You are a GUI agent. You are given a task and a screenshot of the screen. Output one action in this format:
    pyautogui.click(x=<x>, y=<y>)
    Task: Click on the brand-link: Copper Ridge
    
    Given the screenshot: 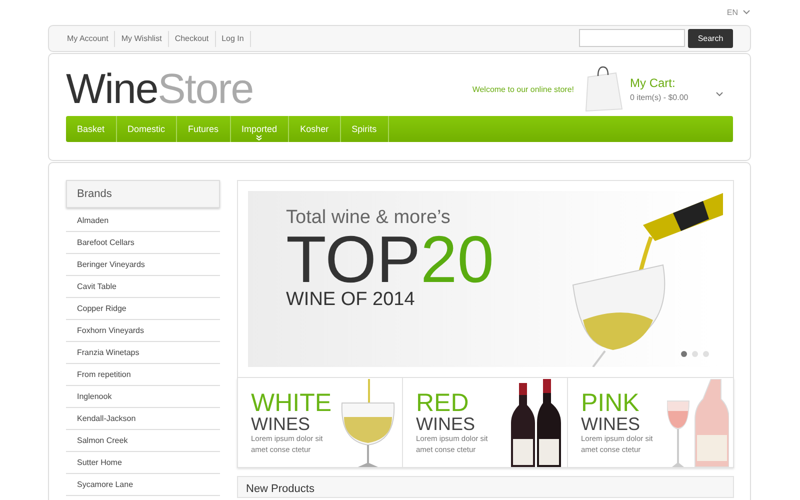 What is the action you would take?
    pyautogui.click(x=143, y=309)
    